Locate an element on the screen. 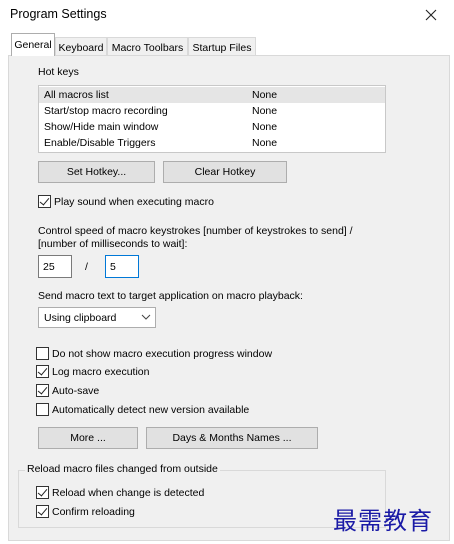 The image size is (454, 544). reload-on-change-checkbox: Reload when change is detected is located at coordinates (120, 492).